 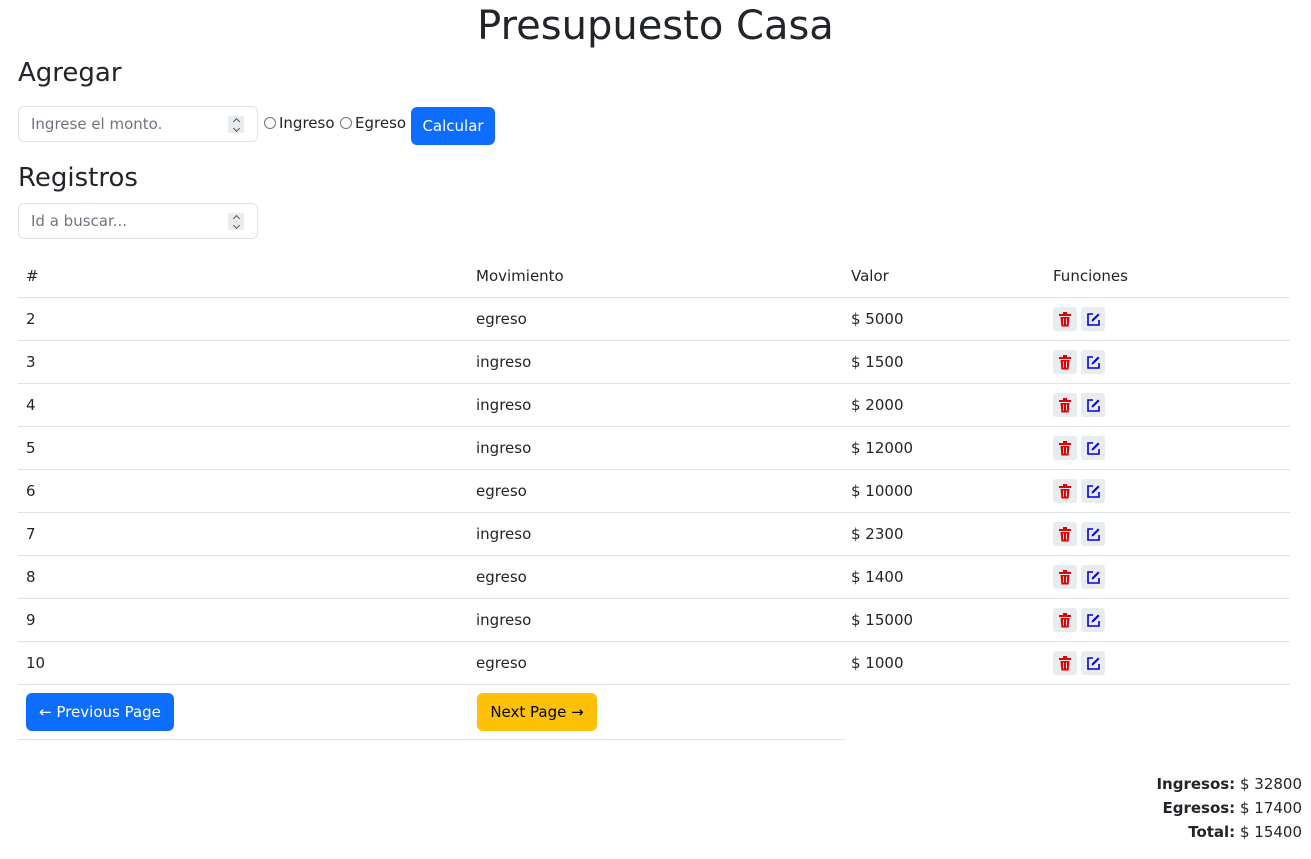 What do you see at coordinates (944, 405) in the screenshot?
I see `cell-value: $ 2000` at bounding box center [944, 405].